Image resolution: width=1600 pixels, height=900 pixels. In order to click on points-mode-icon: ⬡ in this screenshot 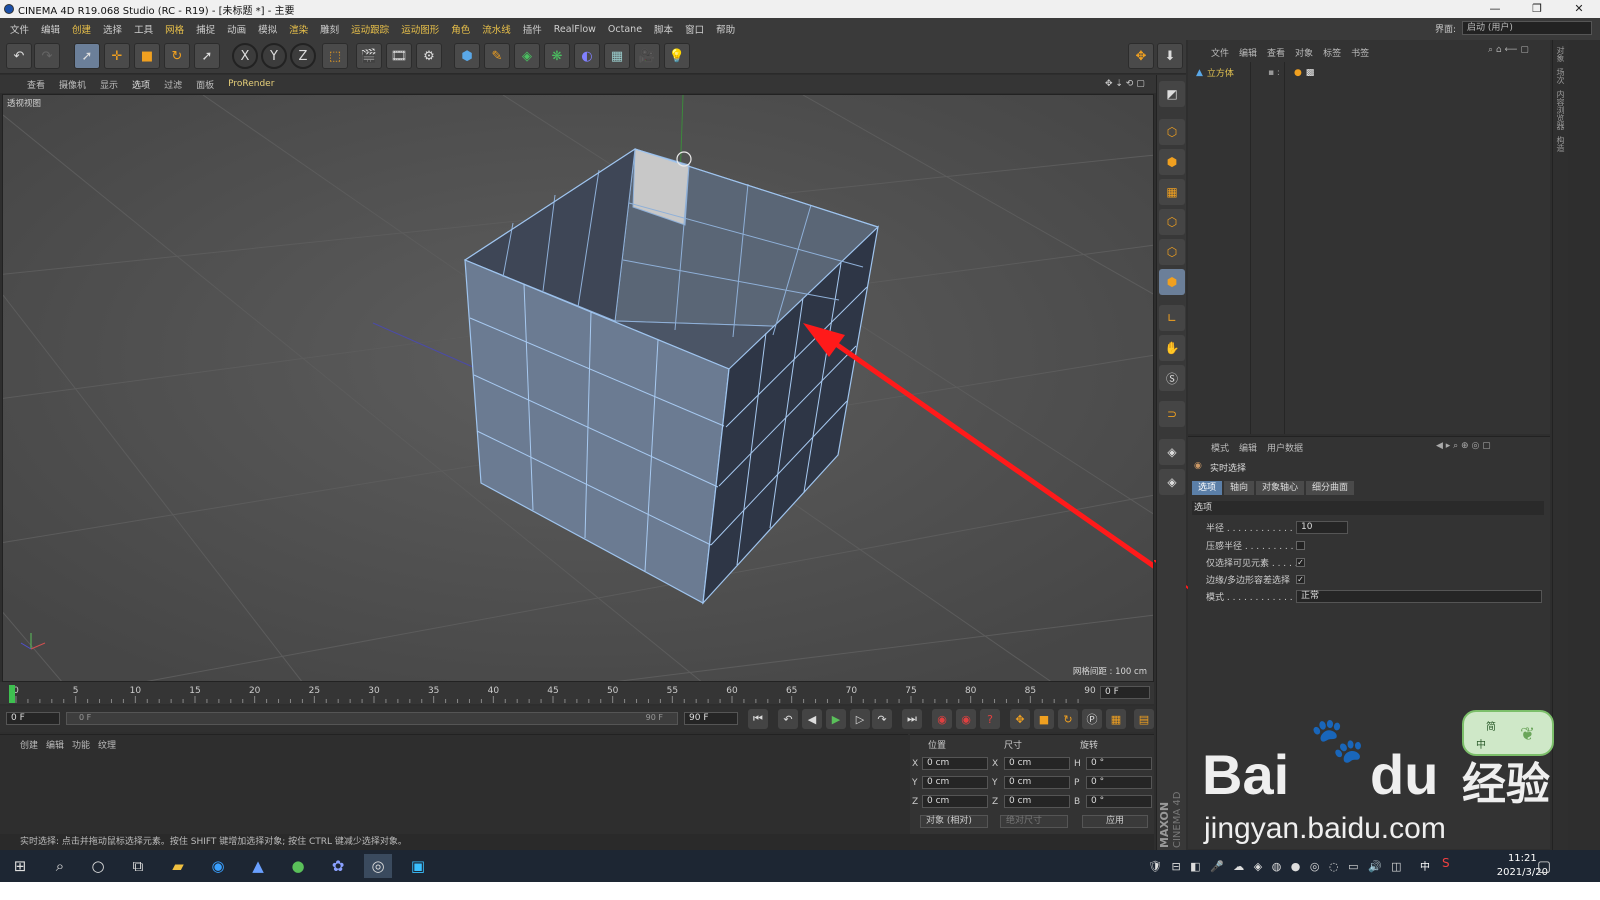, I will do `click(1172, 222)`.